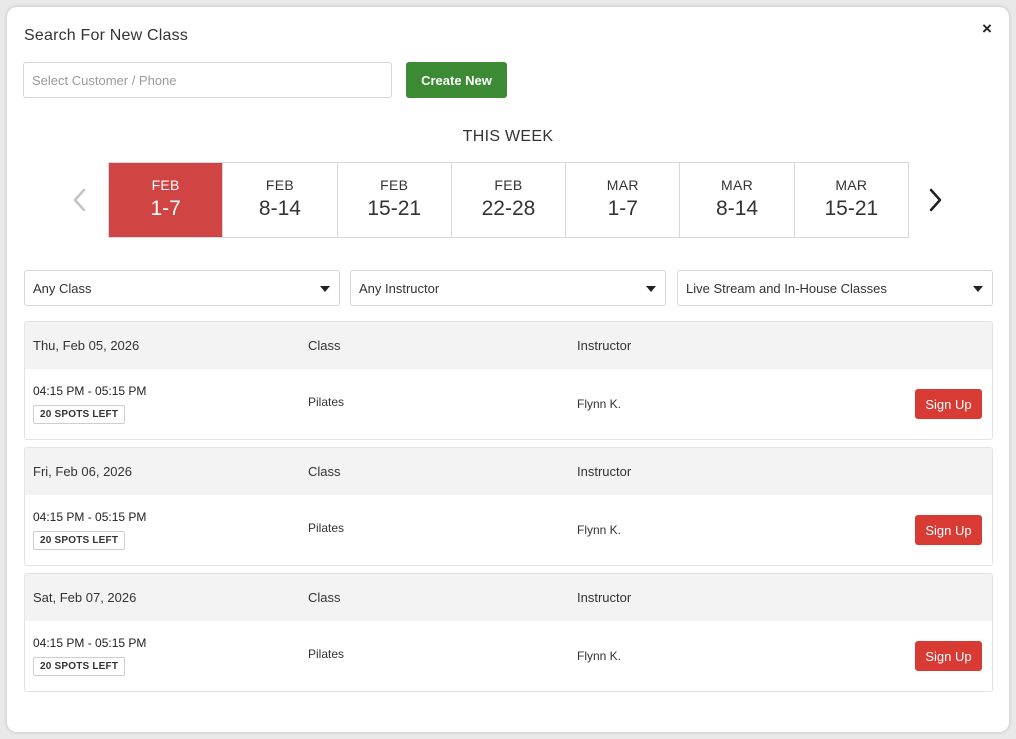 The width and height of the screenshot is (1016, 739). Describe the element at coordinates (399, 288) in the screenshot. I see `instructor-filter-value: Any Instructor` at that location.